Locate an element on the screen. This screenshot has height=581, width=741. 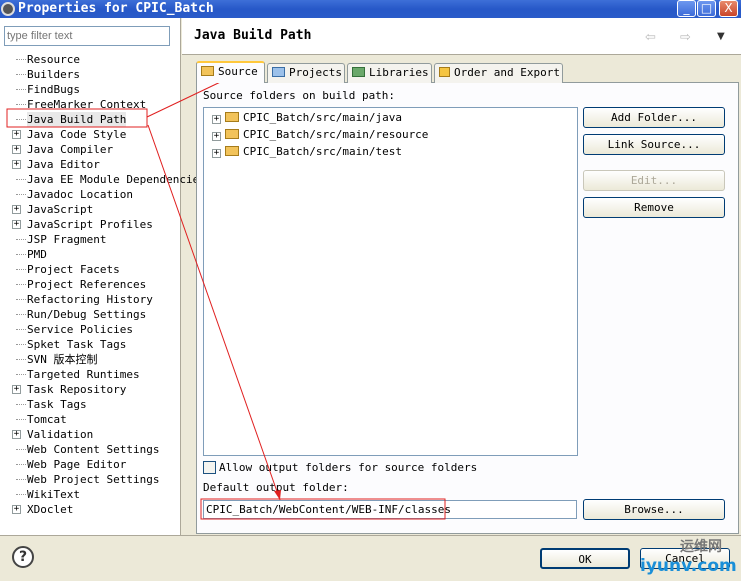
annotation-box-output-folder is located at coordinates (323, 509).